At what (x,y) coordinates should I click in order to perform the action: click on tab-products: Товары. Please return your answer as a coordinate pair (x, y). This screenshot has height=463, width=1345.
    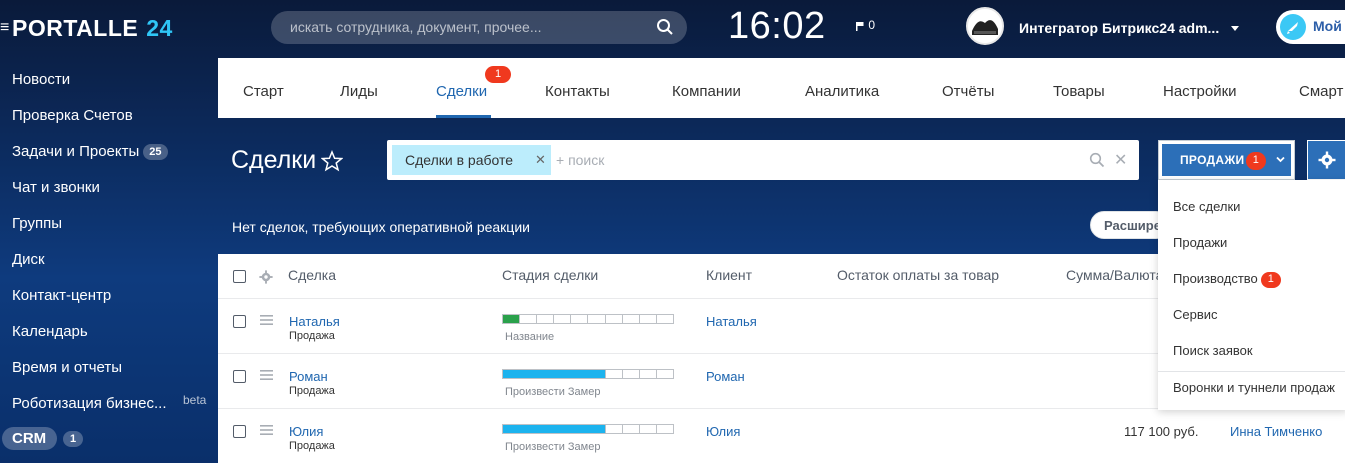
    Looking at the image, I should click on (1079, 91).